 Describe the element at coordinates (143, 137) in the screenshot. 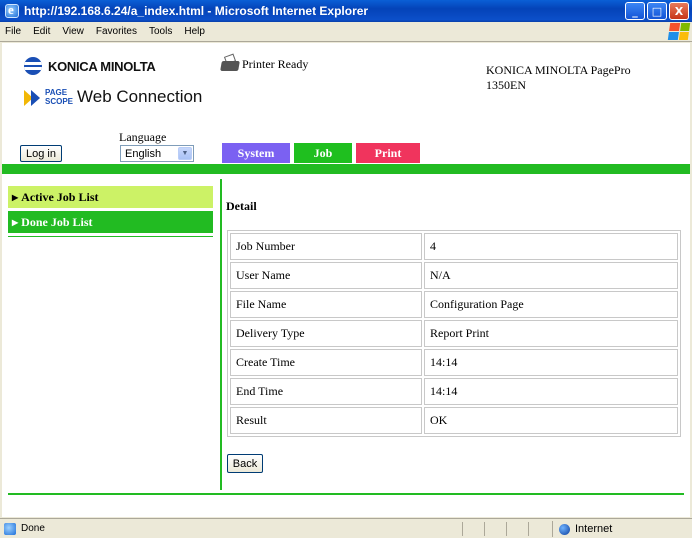

I see `language-label: Language` at that location.